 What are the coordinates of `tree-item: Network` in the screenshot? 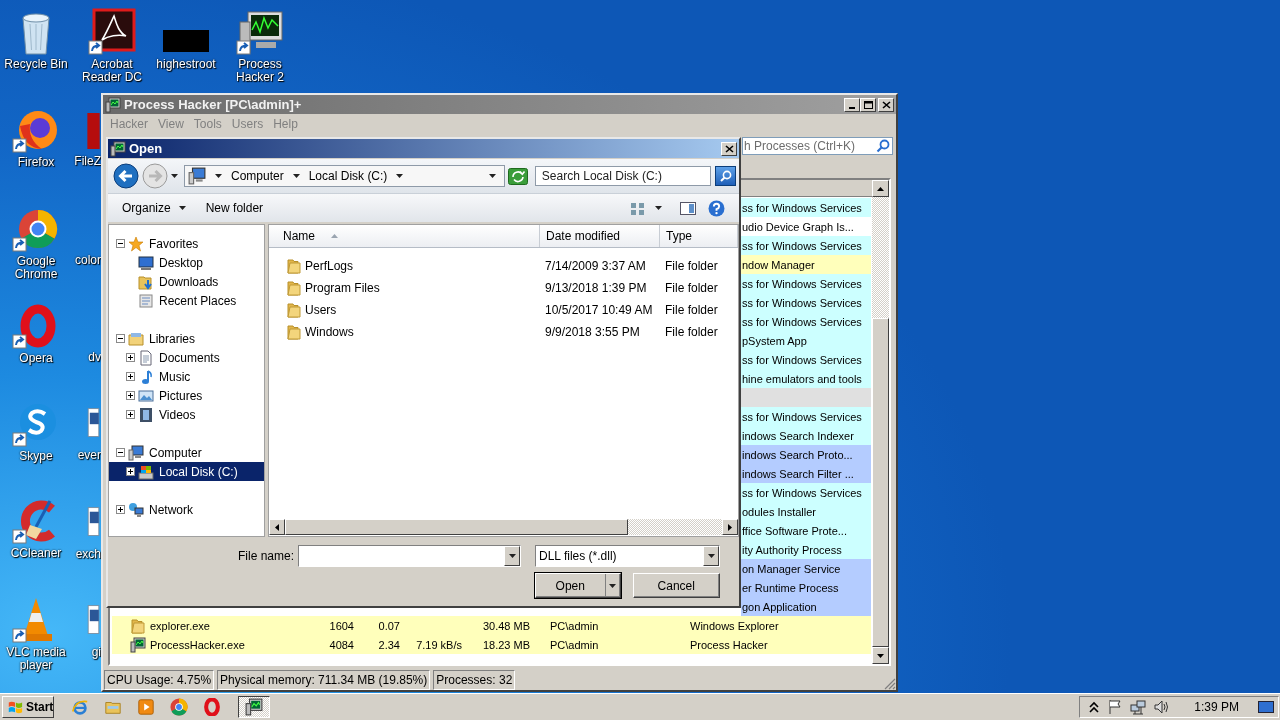 It's located at (186, 509).